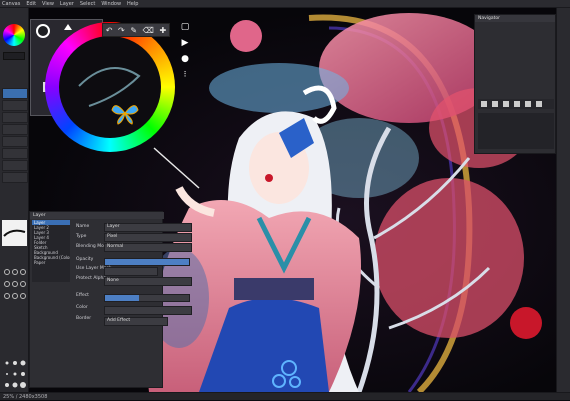  What do you see at coordinates (48, 4) in the screenshot?
I see `menu-view: View` at bounding box center [48, 4].